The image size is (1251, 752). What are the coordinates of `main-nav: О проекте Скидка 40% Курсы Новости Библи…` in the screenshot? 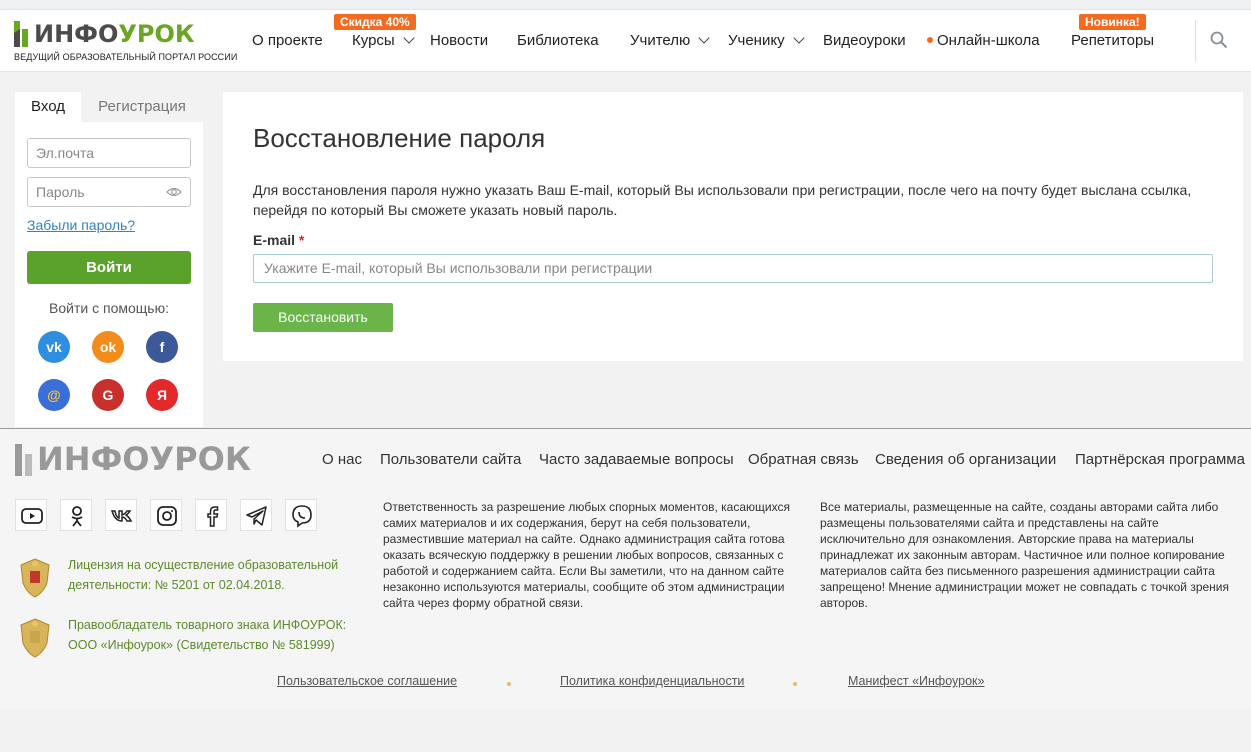 It's located at (625, 41).